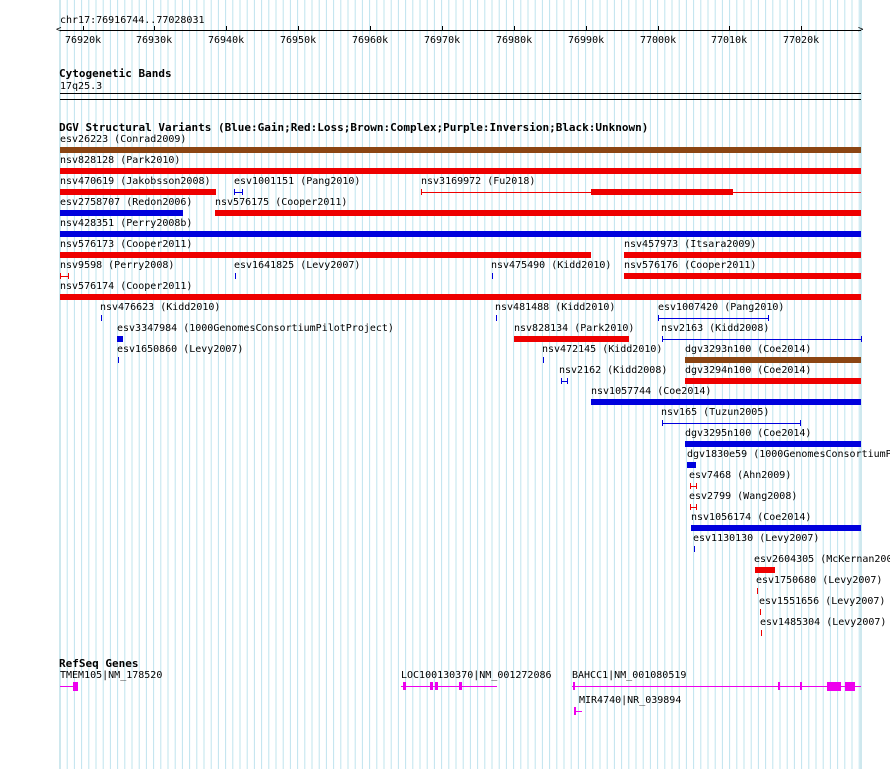  I want to click on dgv-feature-end-nsv2163, so click(861, 339).